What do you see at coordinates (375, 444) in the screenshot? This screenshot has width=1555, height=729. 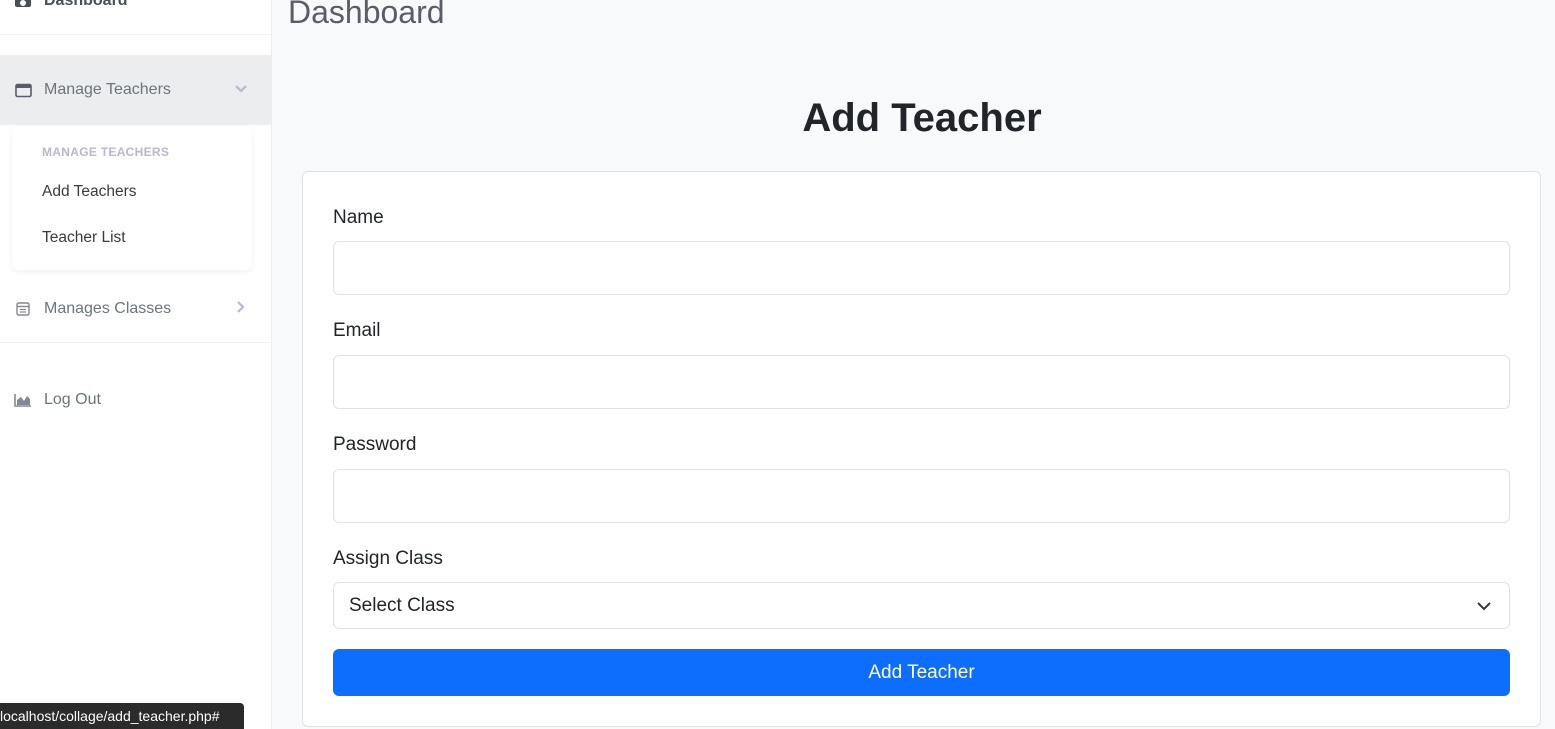 I see `password-label: Password` at bounding box center [375, 444].